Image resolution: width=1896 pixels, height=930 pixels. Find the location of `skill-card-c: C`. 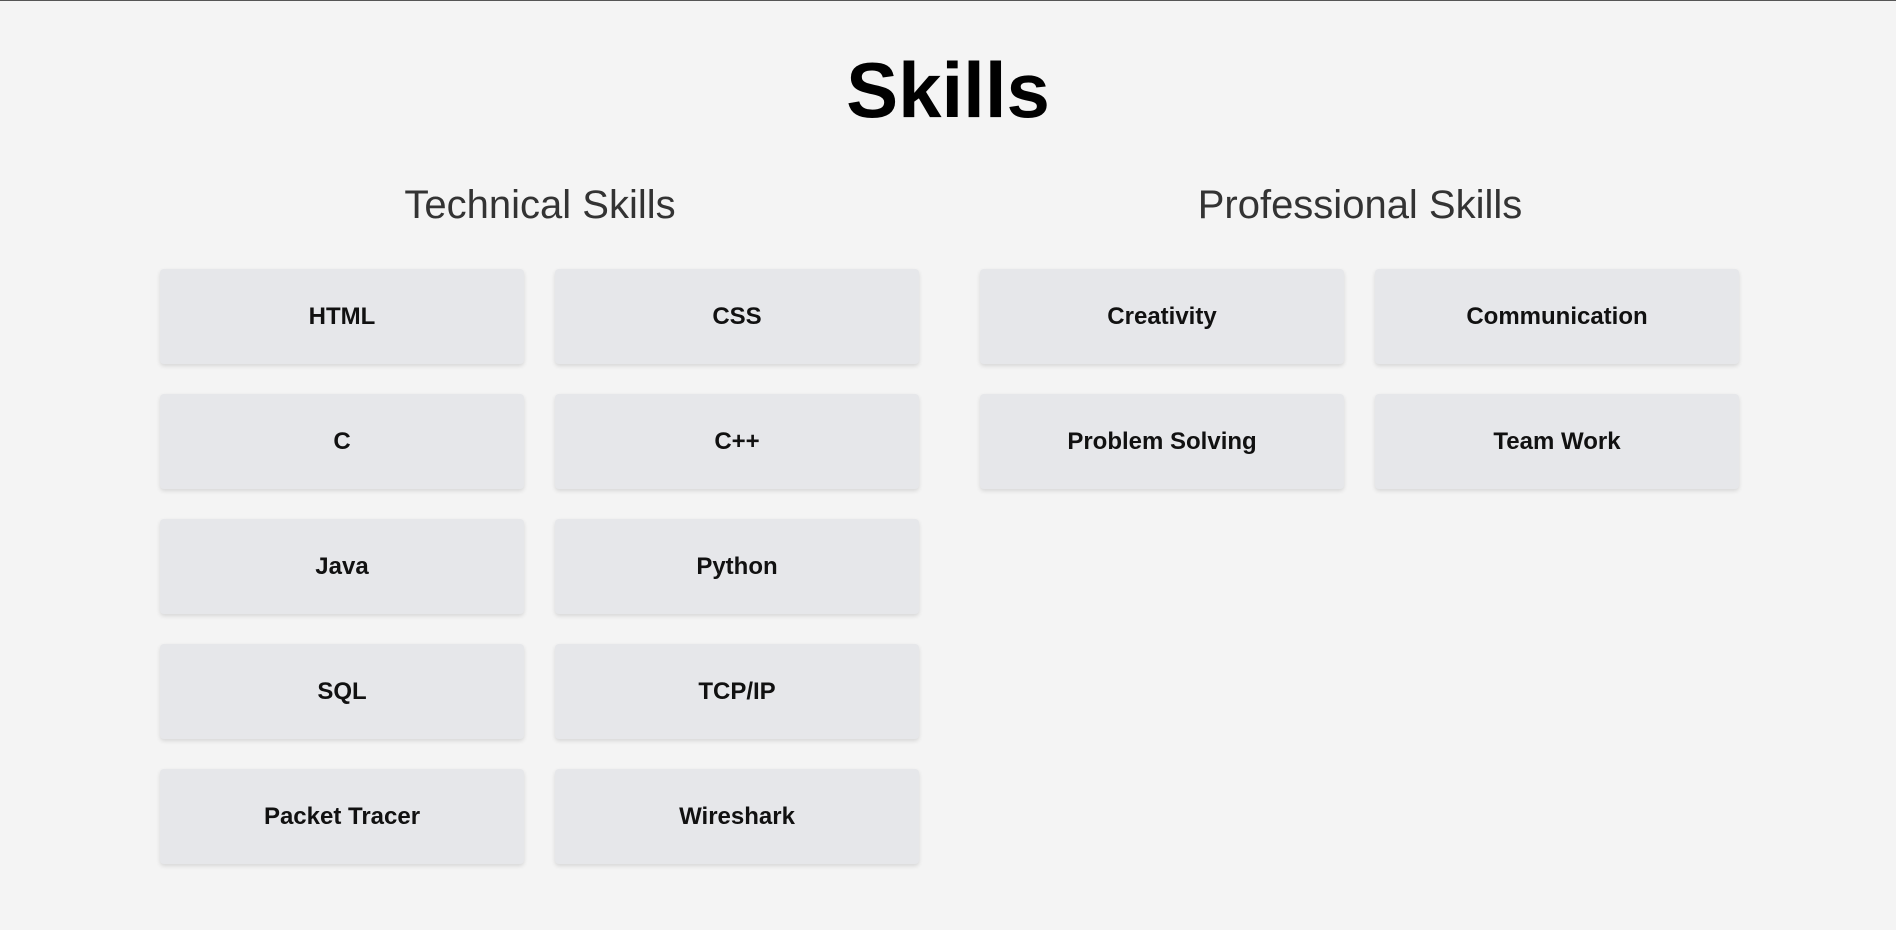

skill-card-c: C is located at coordinates (342, 441).